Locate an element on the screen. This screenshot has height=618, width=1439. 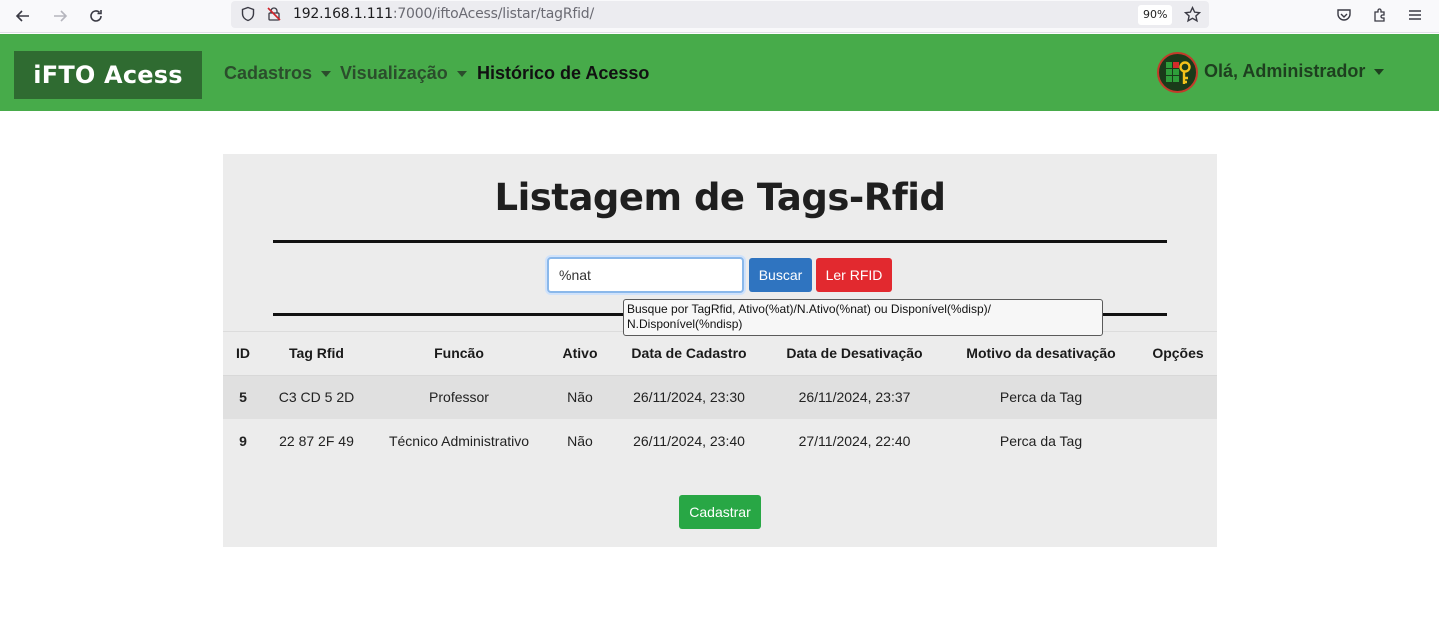
nav-cadastros-dropdown: Cadastros is located at coordinates (278, 73).